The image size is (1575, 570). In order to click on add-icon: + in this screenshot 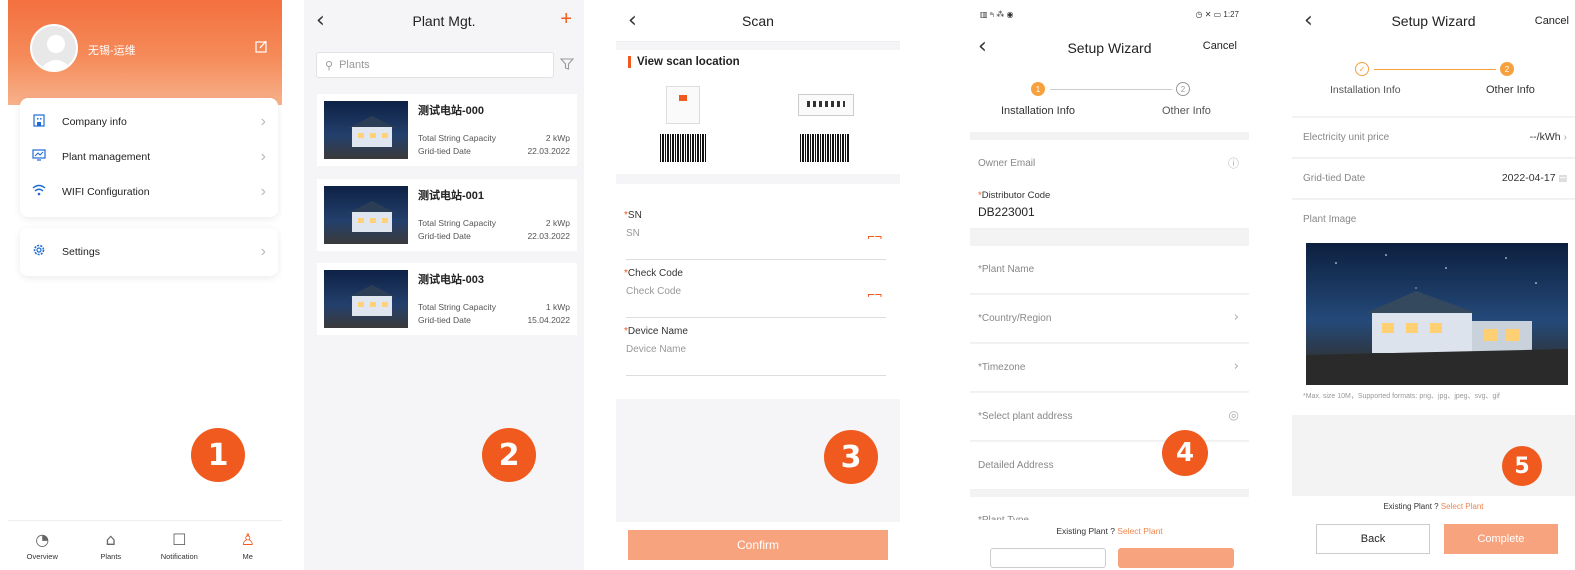, I will do `click(566, 19)`.